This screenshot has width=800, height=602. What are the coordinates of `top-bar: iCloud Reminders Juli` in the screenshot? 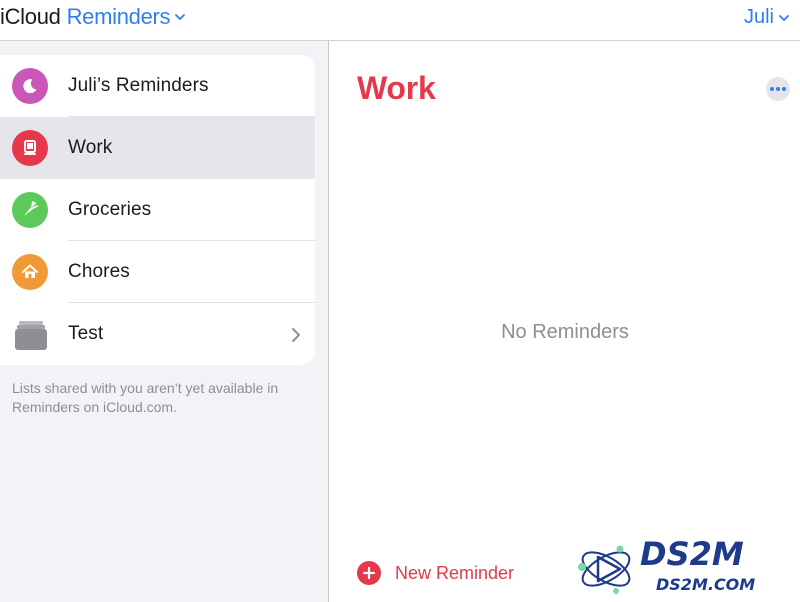 It's located at (400, 20).